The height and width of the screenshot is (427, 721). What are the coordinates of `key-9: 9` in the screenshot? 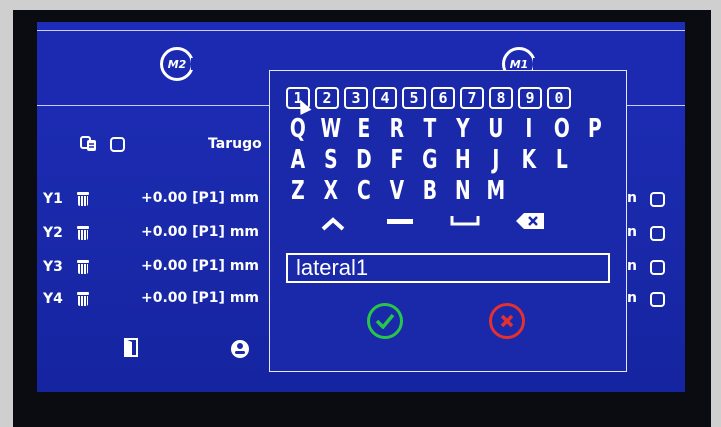 It's located at (530, 98).